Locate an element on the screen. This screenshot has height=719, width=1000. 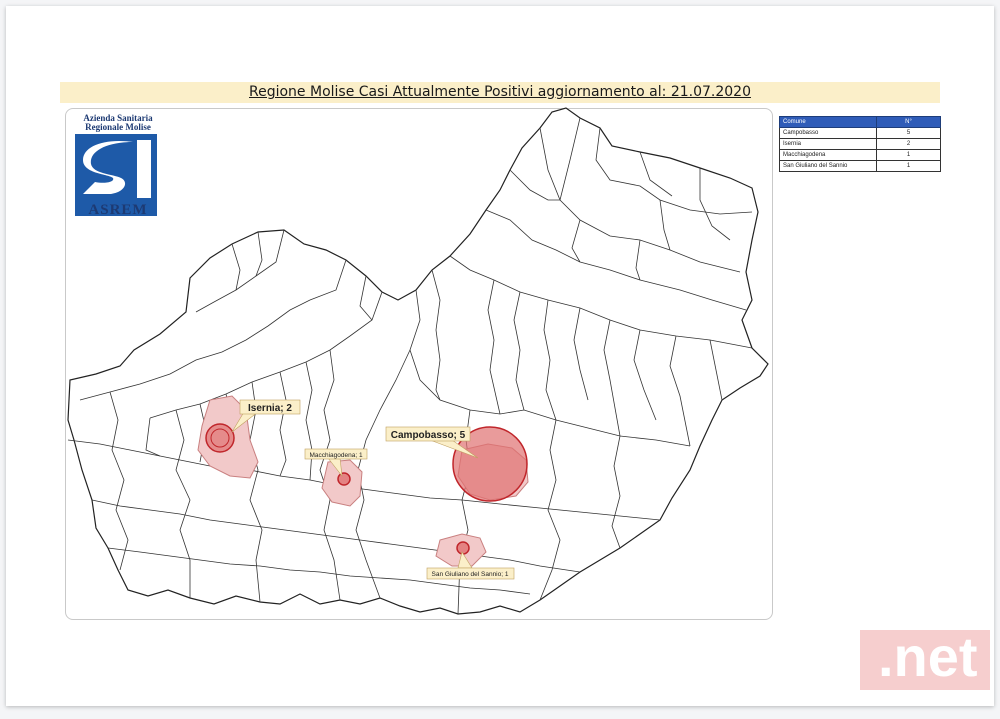
macchiagodena-bubble is located at coordinates (344, 479).